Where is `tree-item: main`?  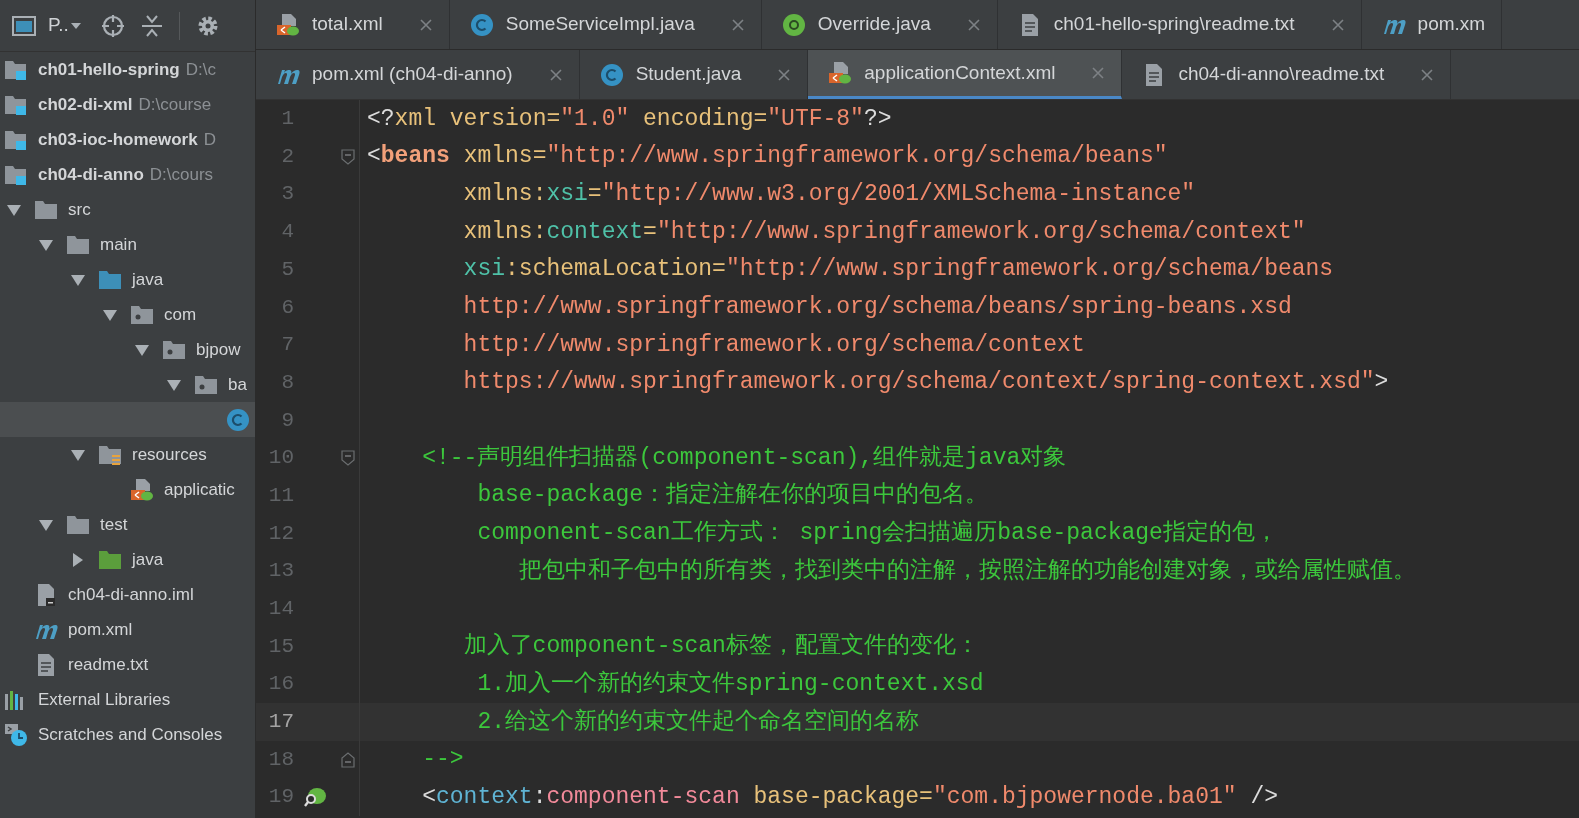 tree-item: main is located at coordinates (127, 244).